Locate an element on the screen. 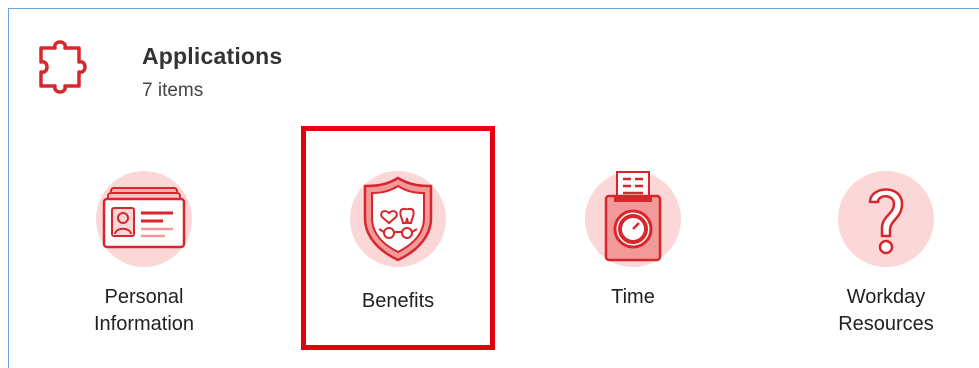 This screenshot has width=979, height=368. app-tile-benefits: Benefits is located at coordinates (398, 235).